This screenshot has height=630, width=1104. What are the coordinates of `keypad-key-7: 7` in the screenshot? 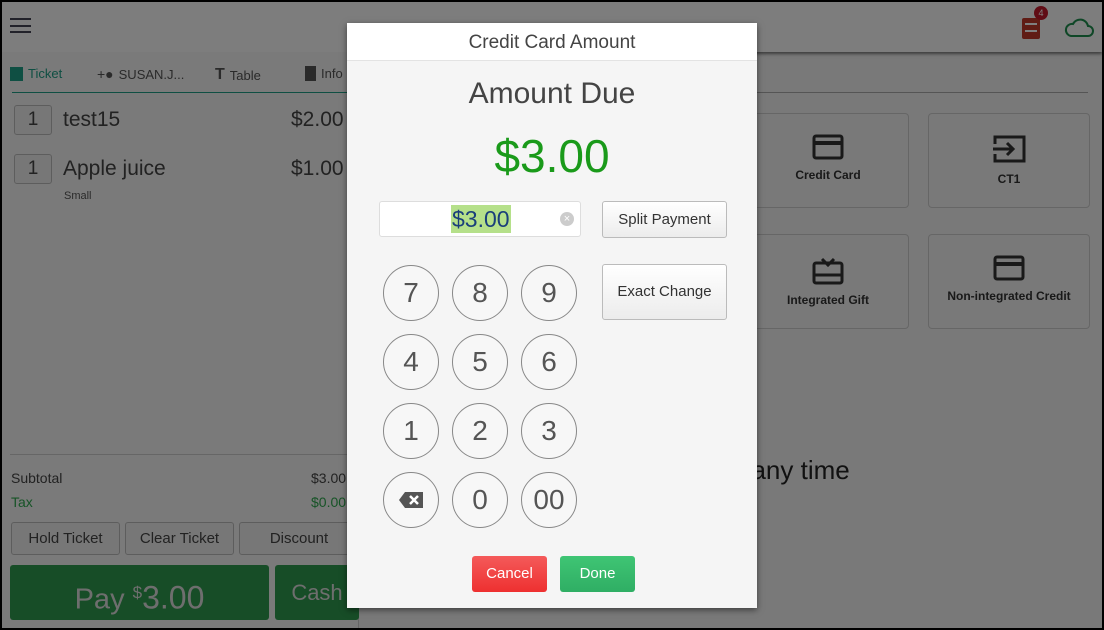 It's located at (411, 293).